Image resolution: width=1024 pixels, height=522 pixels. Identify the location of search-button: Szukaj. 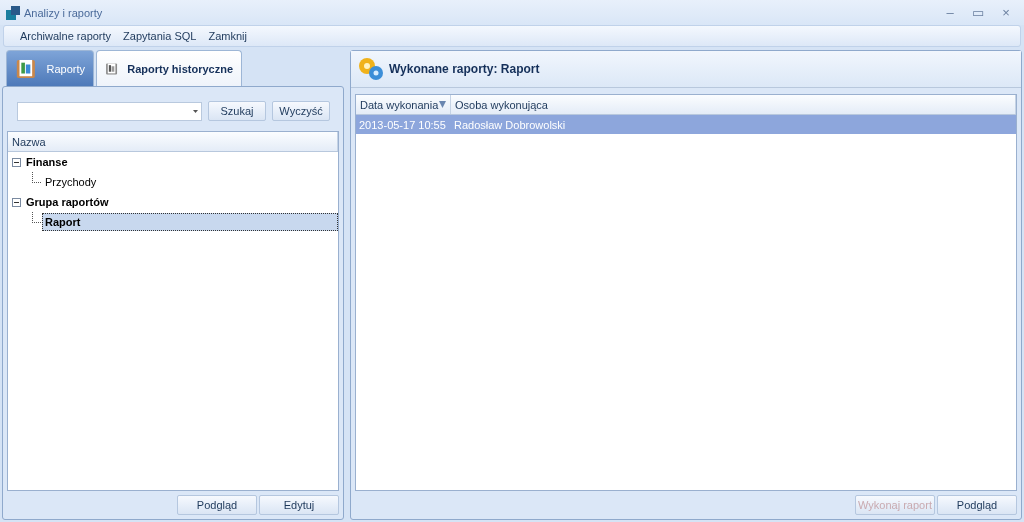
(237, 111).